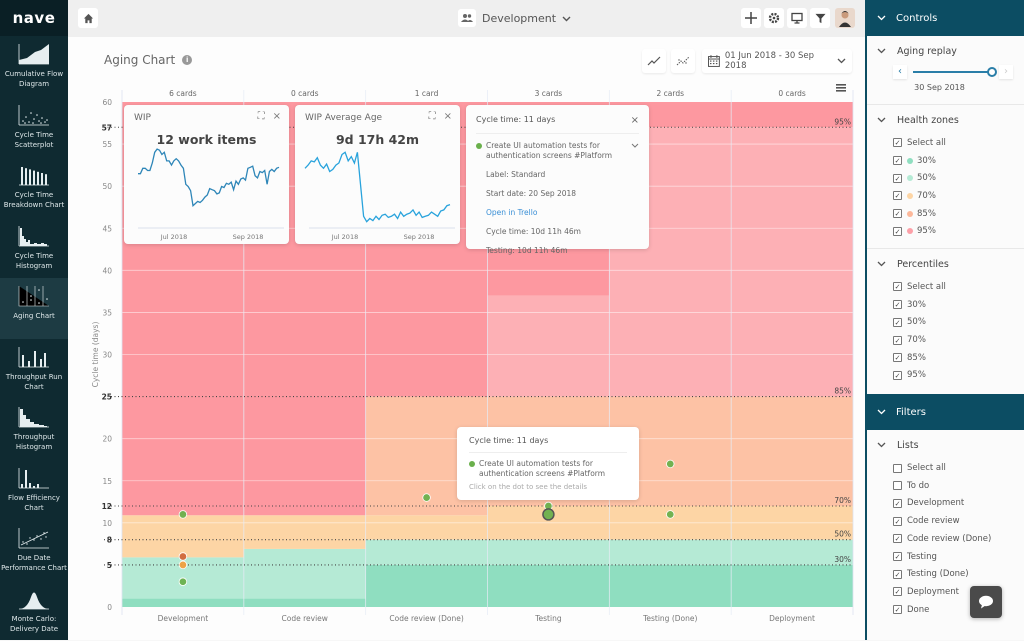  Describe the element at coordinates (34, 490) in the screenshot. I see `sidebar-item-flow-efficiency-chart: Flow Efficiency Chart` at that location.